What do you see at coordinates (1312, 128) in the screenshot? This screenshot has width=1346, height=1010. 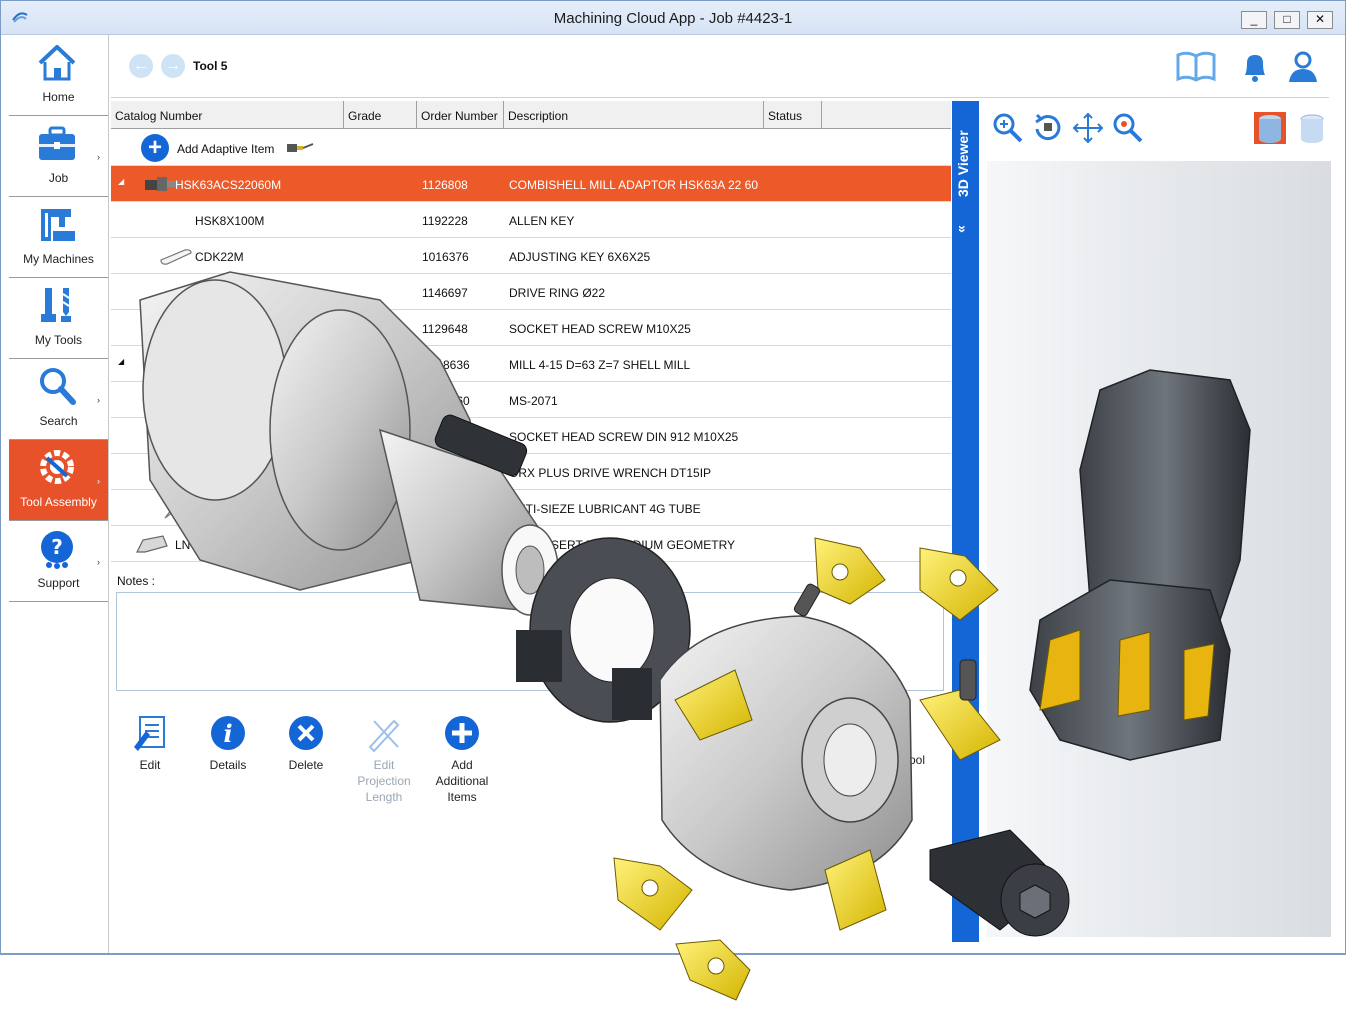 I see `transparent-view-icon` at bounding box center [1312, 128].